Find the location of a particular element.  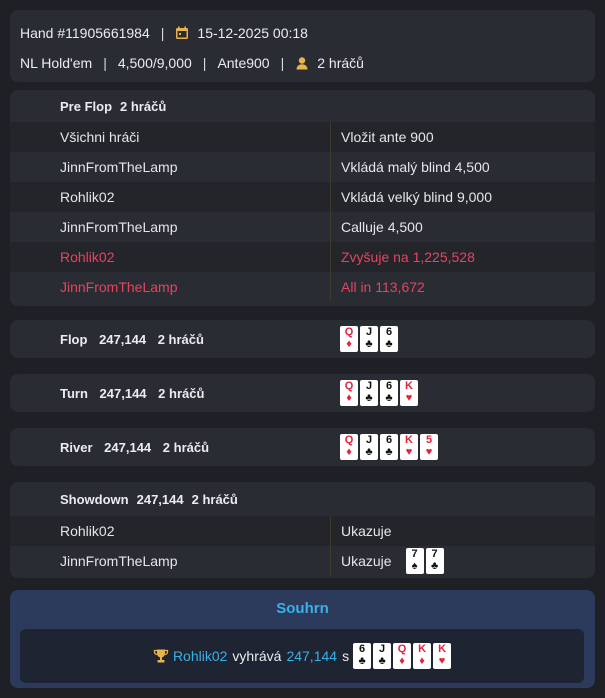

card-suit-icon: ♥ is located at coordinates (429, 452).